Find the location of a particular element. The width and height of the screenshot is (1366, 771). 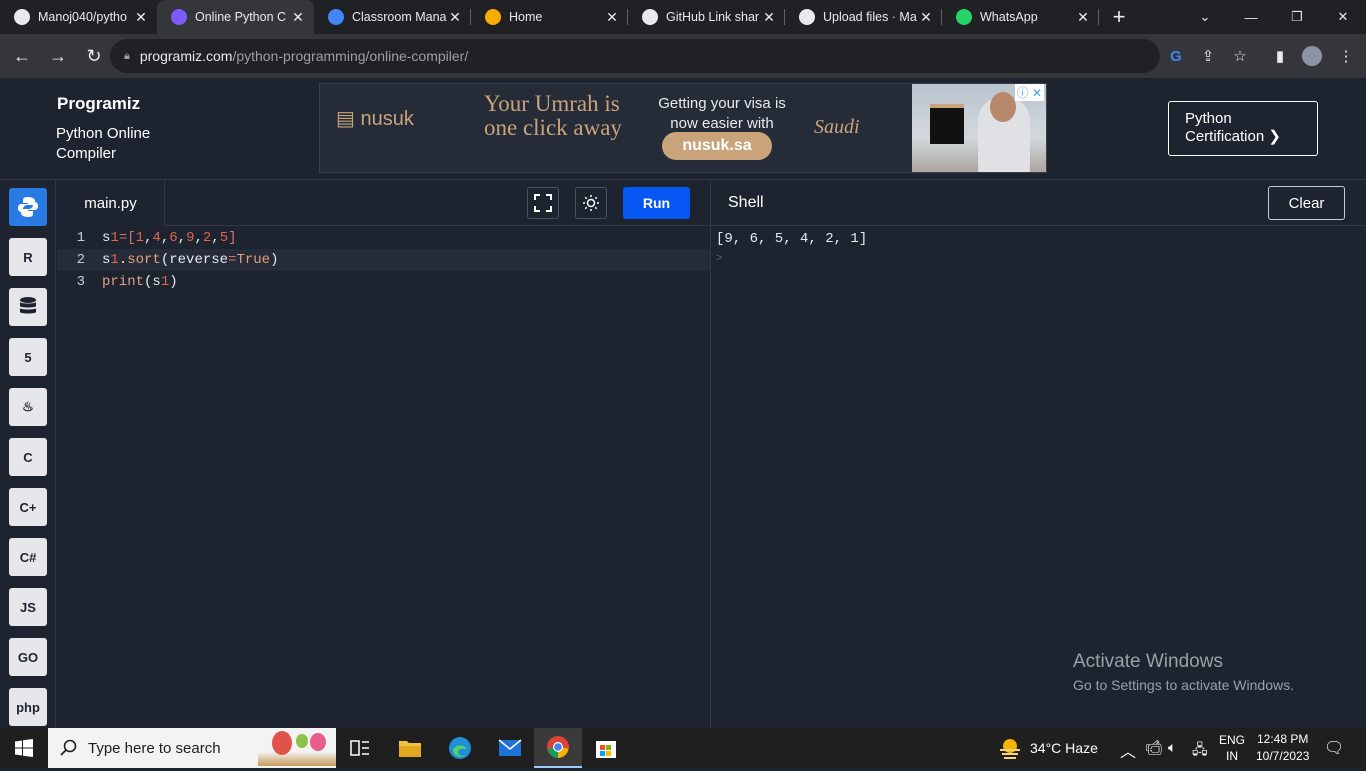

minimize-button: — is located at coordinates (1251, 17).